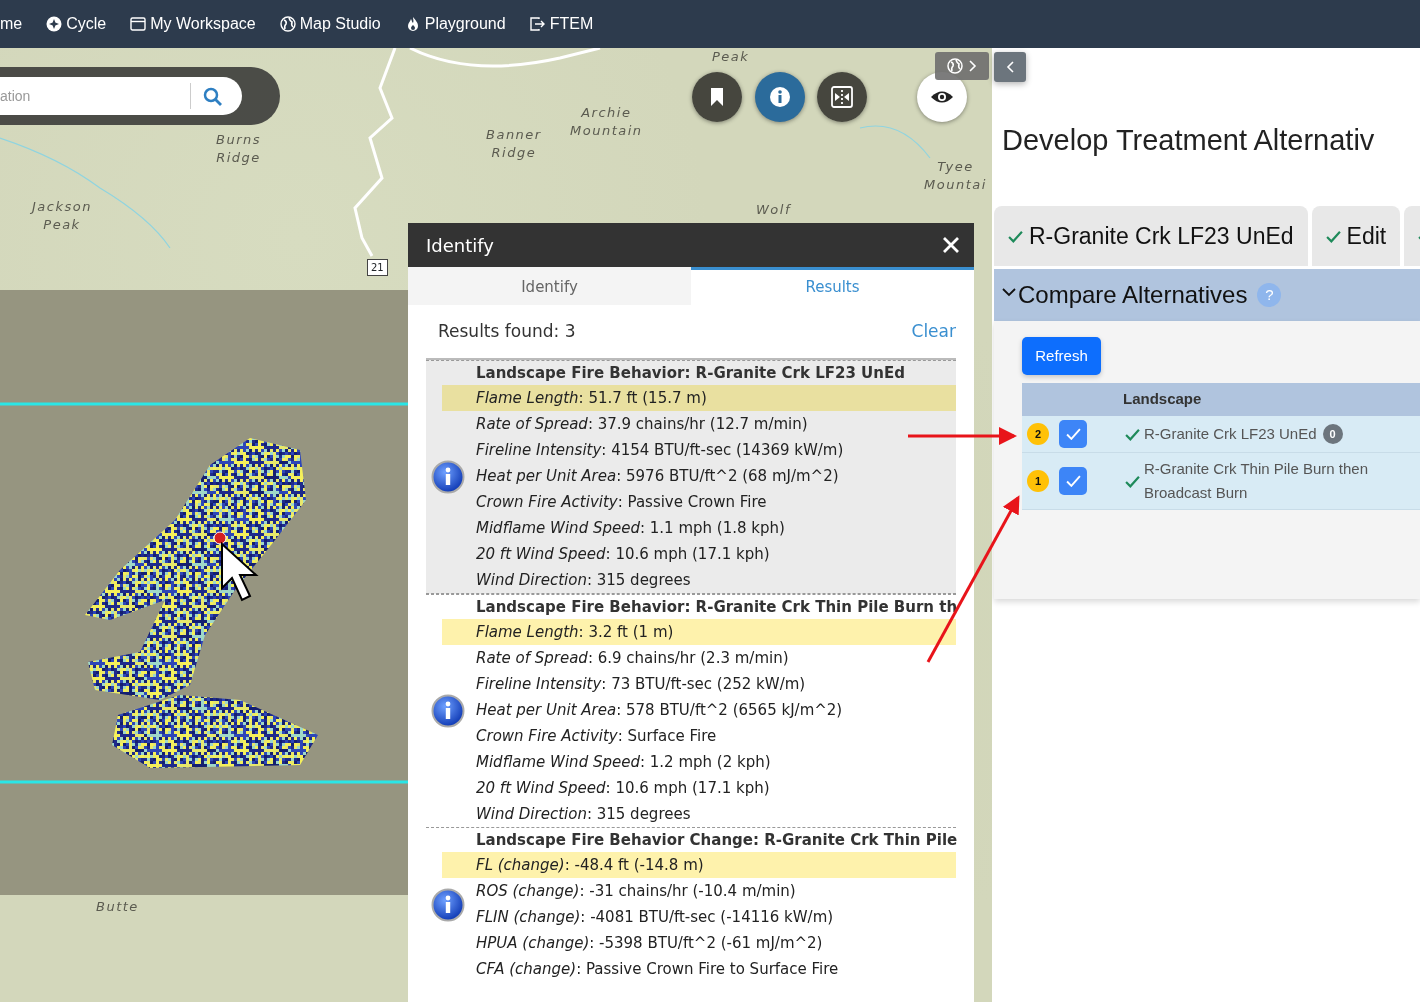  I want to click on window-icon, so click(138, 24).